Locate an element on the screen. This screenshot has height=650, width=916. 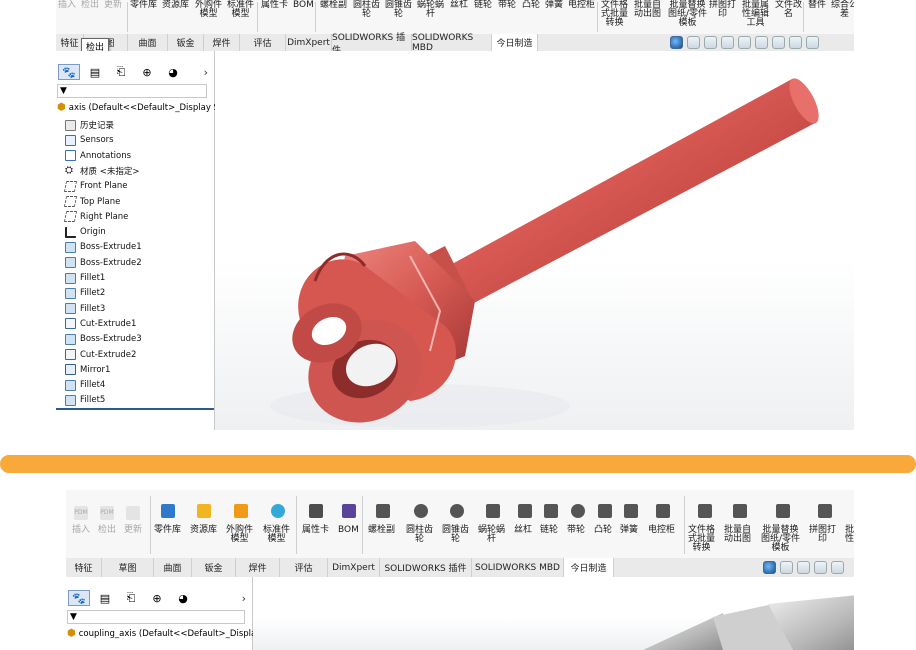
tree-item: Fillet1 is located at coordinates (85, 278).